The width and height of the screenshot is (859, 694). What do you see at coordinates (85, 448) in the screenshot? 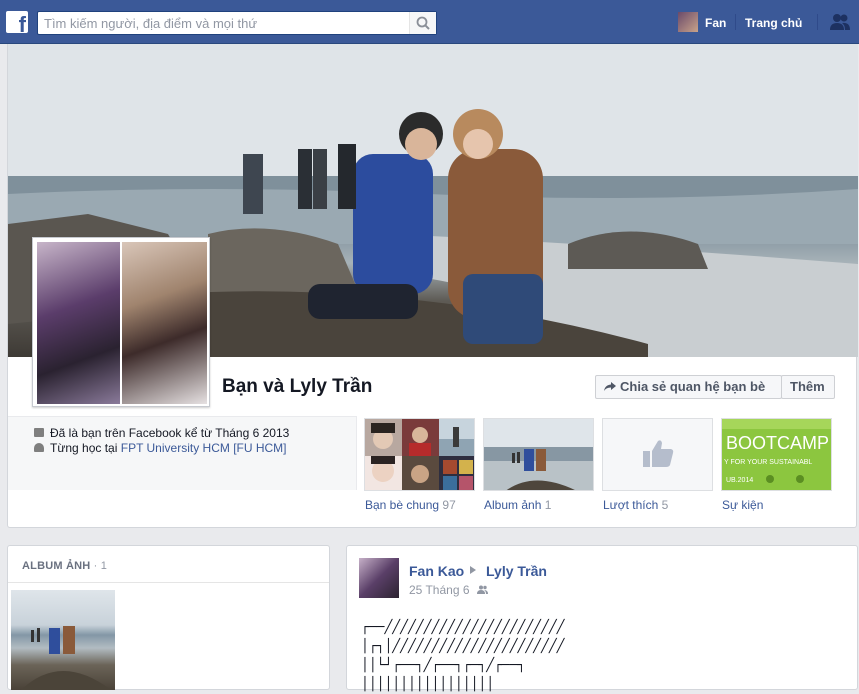
I see `studied-prefix: Từng học tại` at bounding box center [85, 448].